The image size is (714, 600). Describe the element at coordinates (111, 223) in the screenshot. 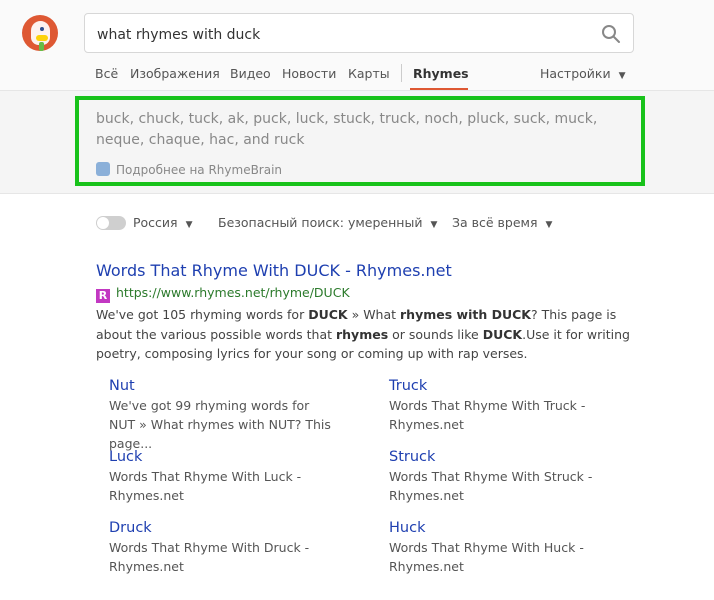

I see `region-toggle` at that location.